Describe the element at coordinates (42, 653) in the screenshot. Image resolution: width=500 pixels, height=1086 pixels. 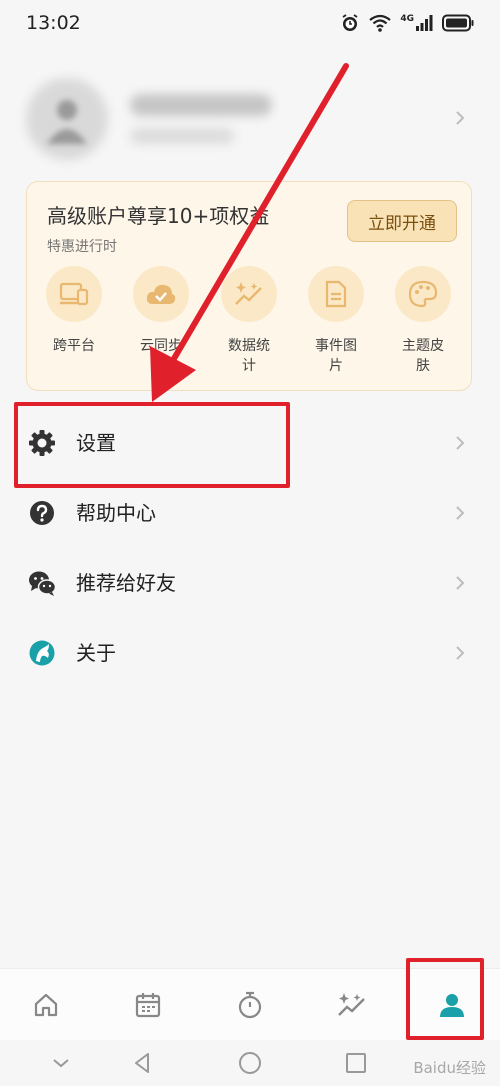
I see `app-logo-icon` at that location.